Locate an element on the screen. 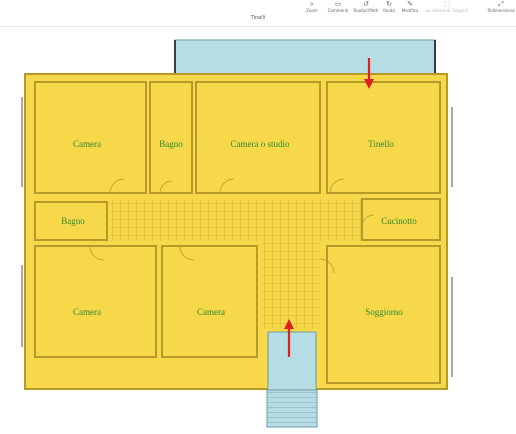 Image resolution: width=516 pixels, height=434 pixels. zoom-label: Zoom is located at coordinates (312, 10).